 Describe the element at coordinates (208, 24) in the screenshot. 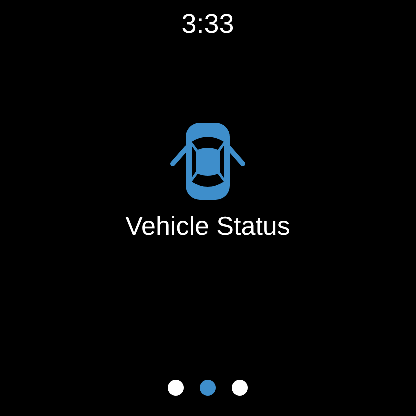

I see `clock-time: 3:33` at that location.